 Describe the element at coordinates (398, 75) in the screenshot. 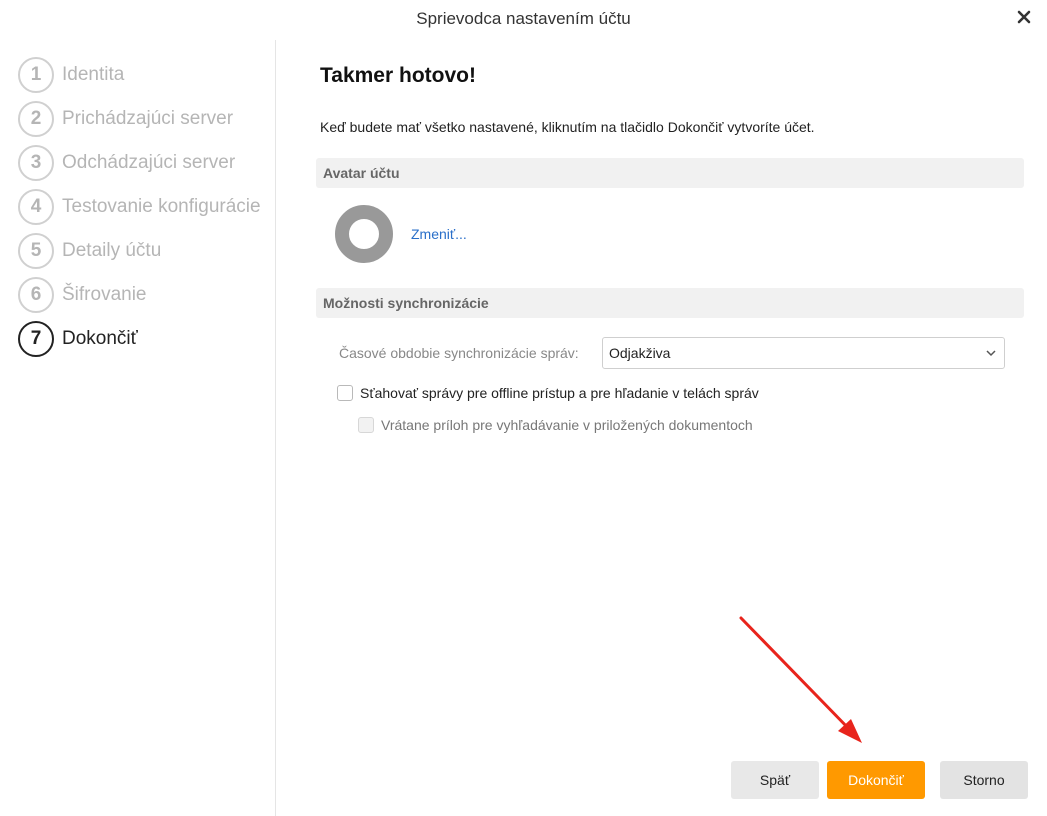

I see `page-title: Takmer hotovo!` at that location.